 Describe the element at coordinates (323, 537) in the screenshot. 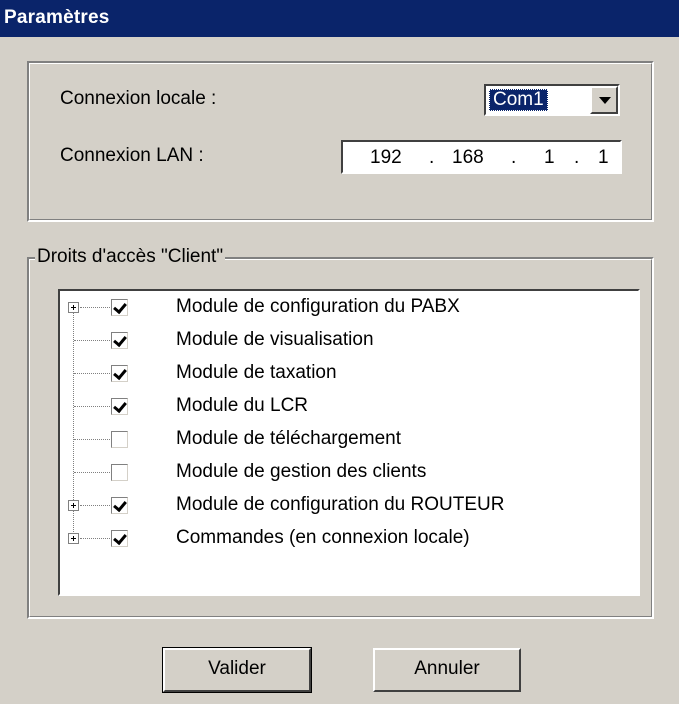

I see `permission-label: Commandes (en connexion locale)` at that location.